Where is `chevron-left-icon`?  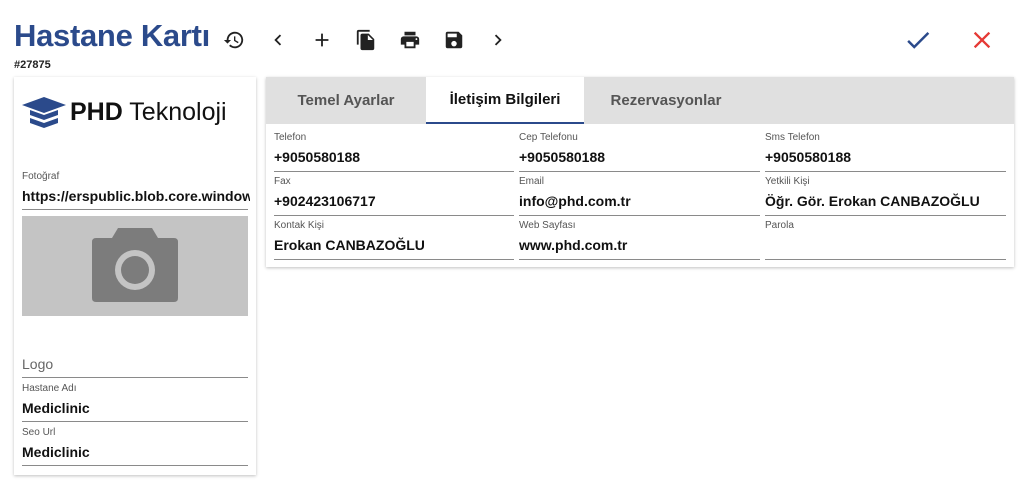 chevron-left-icon is located at coordinates (278, 40).